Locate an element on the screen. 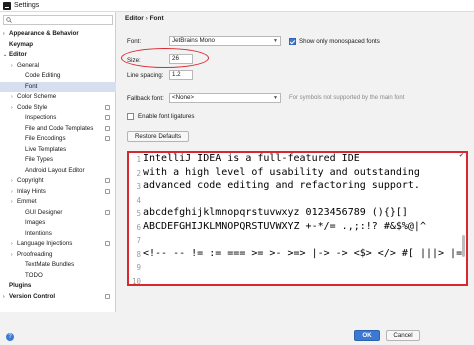 This screenshot has height=345, width=474. sidebar-item: File Types is located at coordinates (58, 160).